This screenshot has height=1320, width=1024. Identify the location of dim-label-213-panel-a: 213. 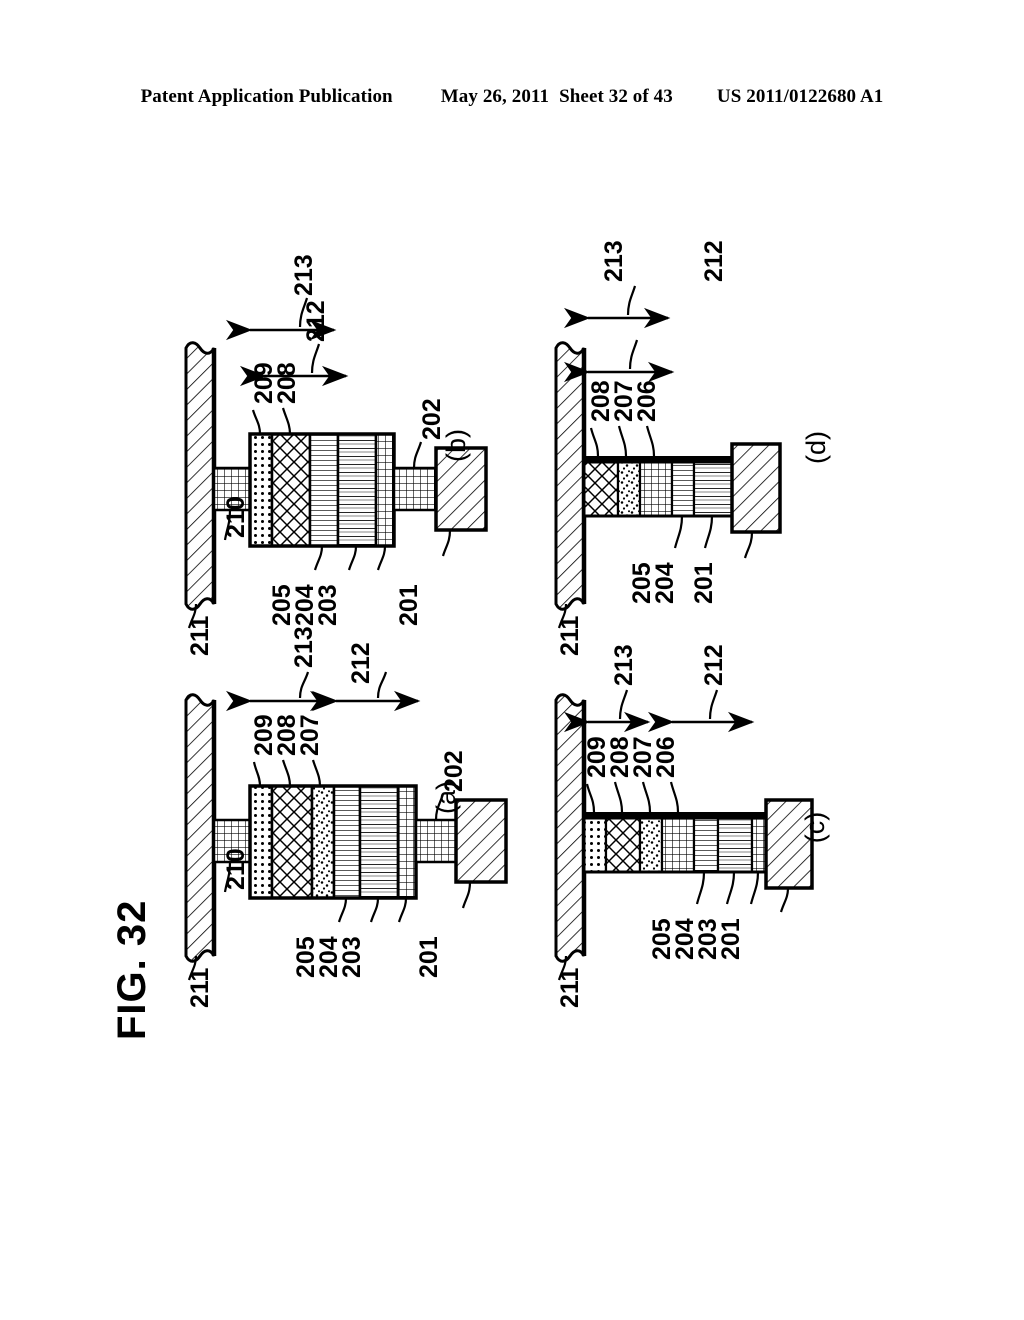
(304, 647).